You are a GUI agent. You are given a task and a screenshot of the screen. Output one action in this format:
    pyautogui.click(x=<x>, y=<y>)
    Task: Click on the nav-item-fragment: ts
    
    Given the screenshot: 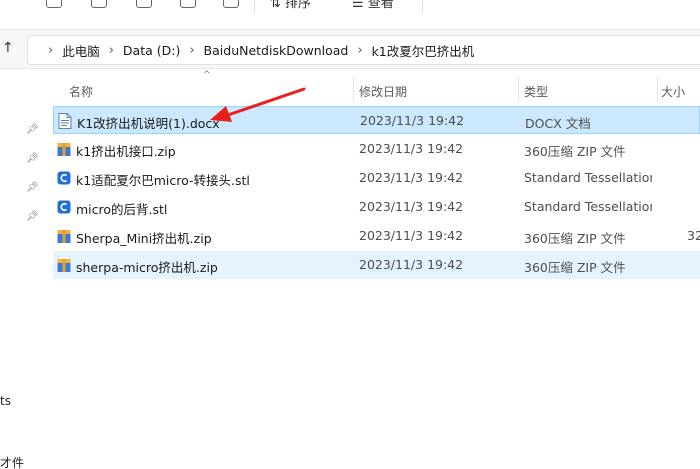 What is the action you would take?
    pyautogui.click(x=5, y=401)
    